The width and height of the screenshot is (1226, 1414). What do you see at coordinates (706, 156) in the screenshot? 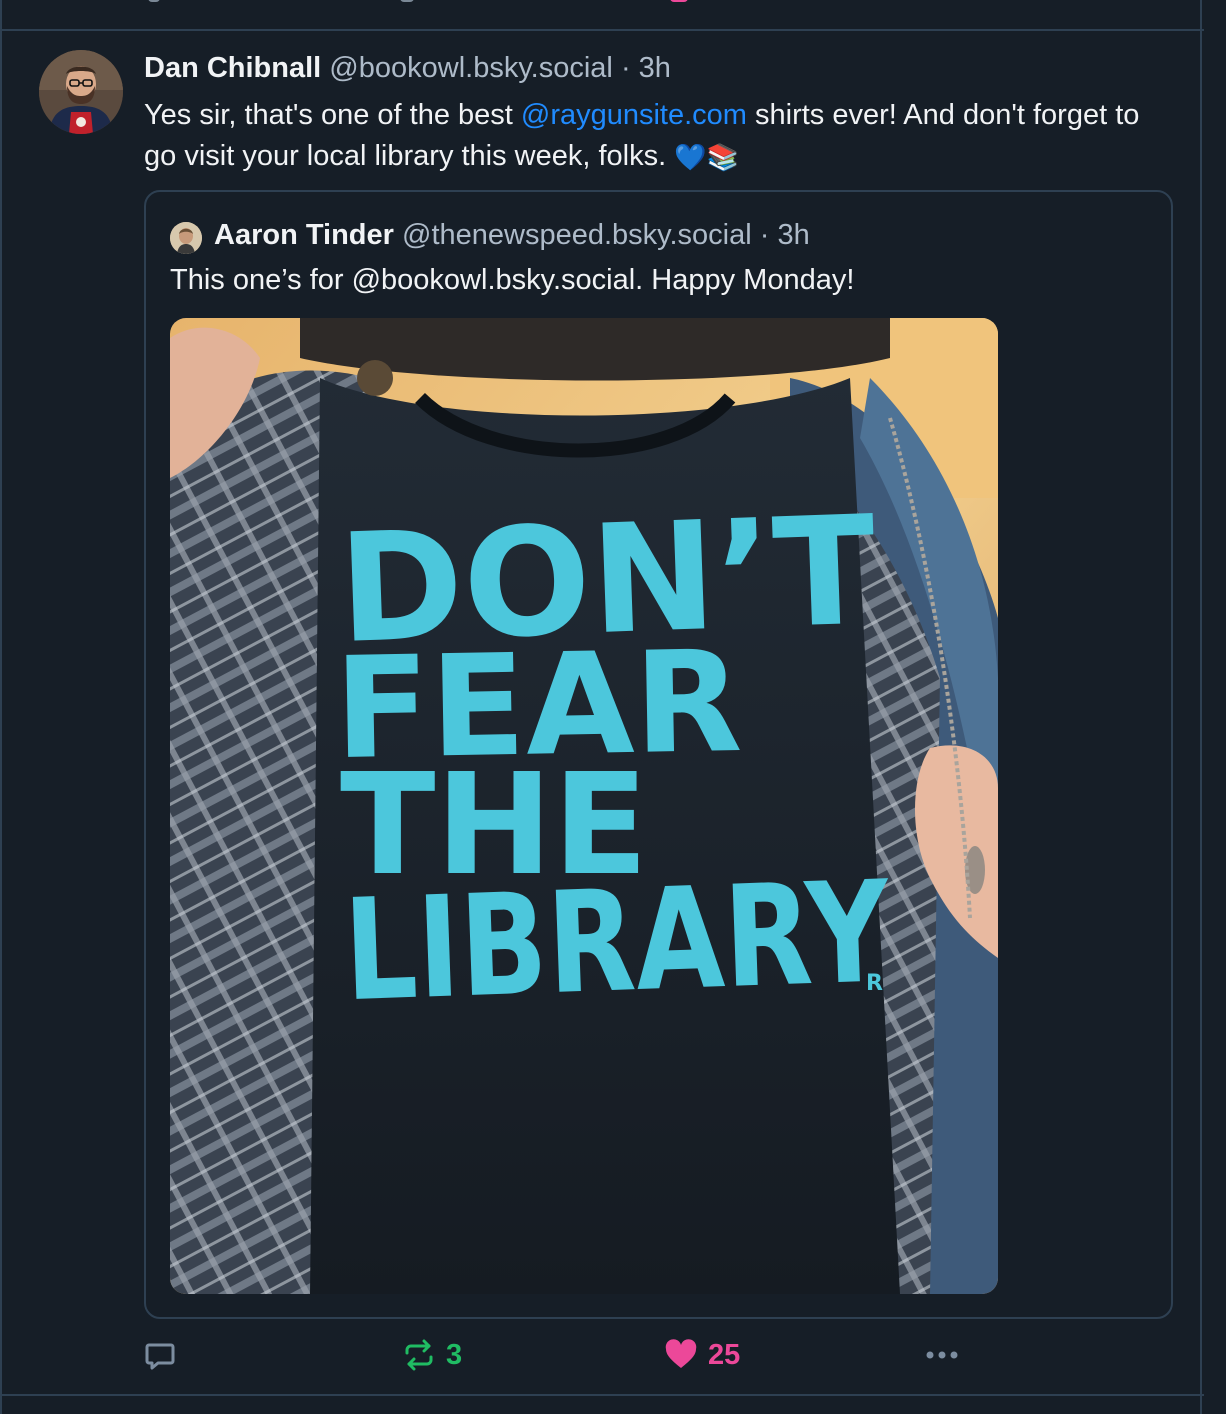
I see `emoji-heart-books: 💙📚` at bounding box center [706, 156].